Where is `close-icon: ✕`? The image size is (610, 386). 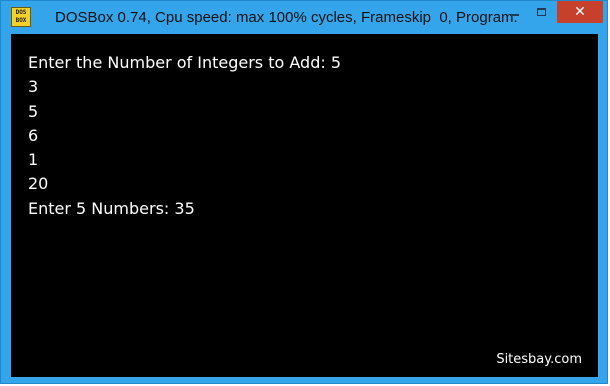 close-icon: ✕ is located at coordinates (580, 12).